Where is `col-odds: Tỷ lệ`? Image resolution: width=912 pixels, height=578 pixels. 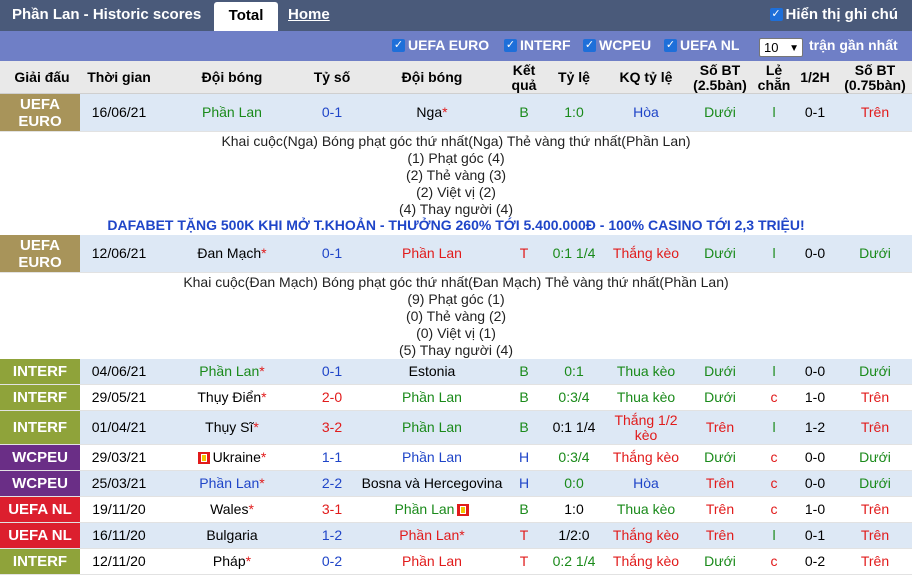 col-odds: Tỷ lệ is located at coordinates (574, 77).